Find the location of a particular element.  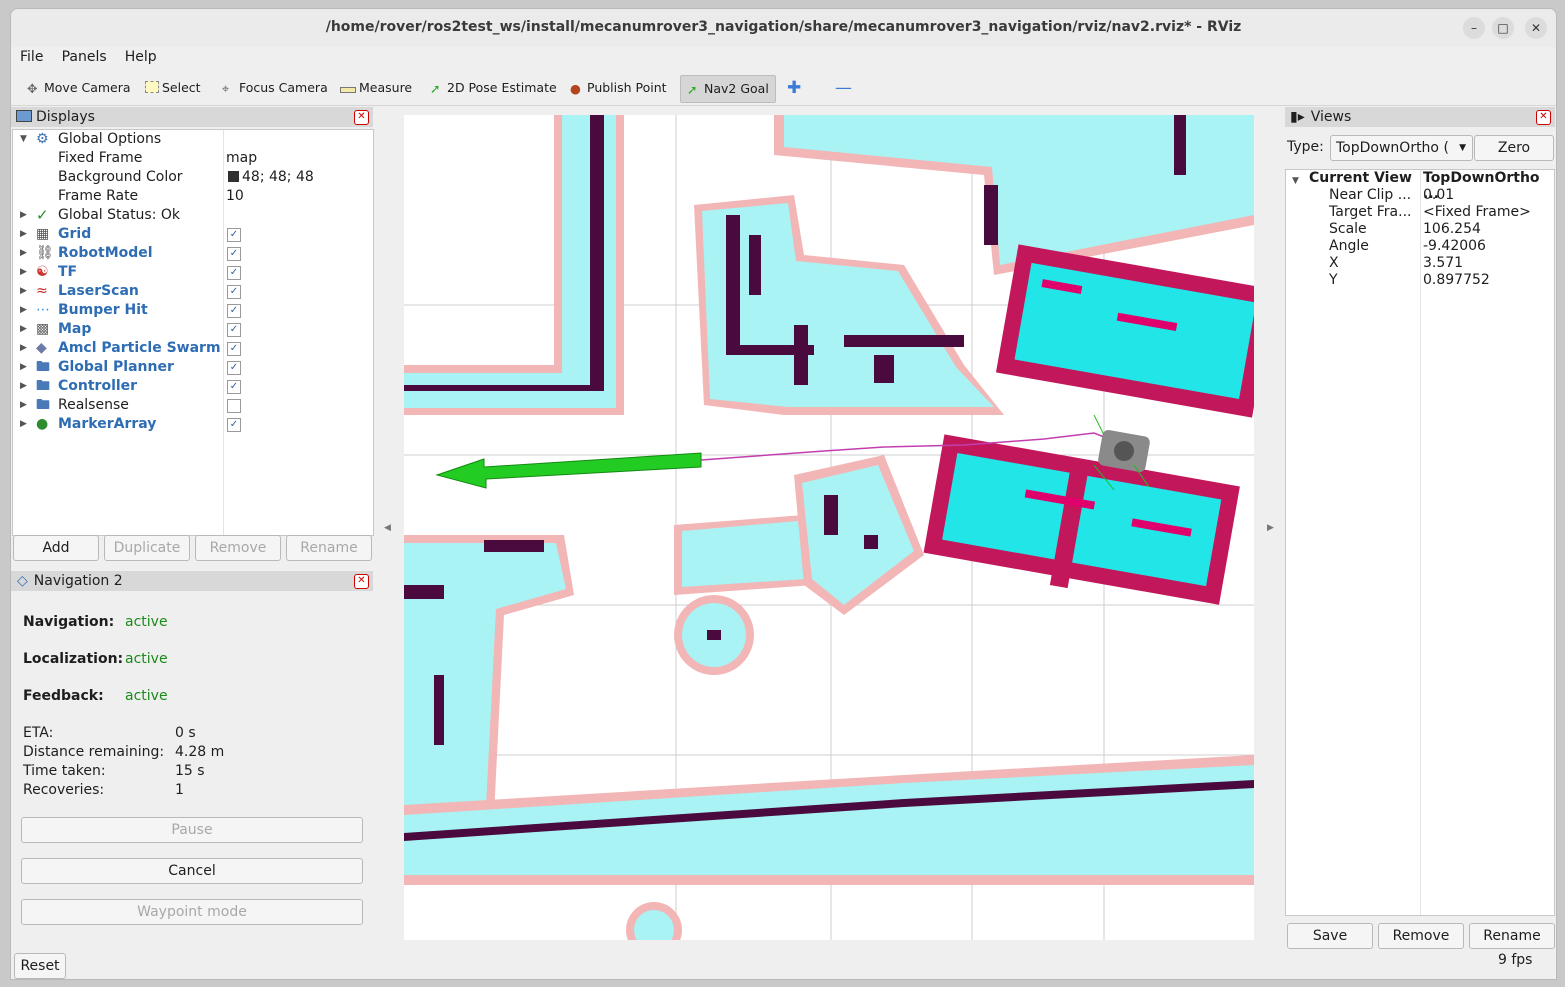

display-item-grid: ▶ ▦ Grid ✓ is located at coordinates (193, 234).